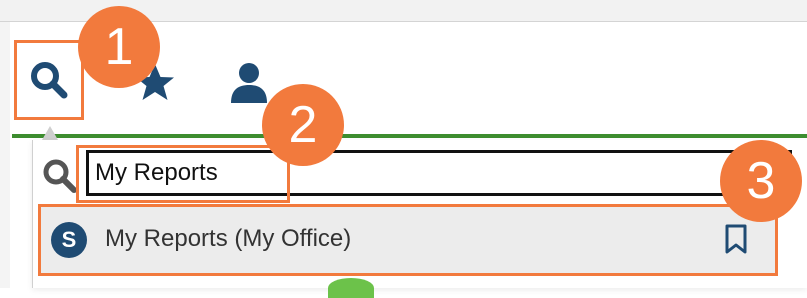 This screenshot has width=807, height=298. I want to click on result-label: My Reports (My Office), so click(228, 238).